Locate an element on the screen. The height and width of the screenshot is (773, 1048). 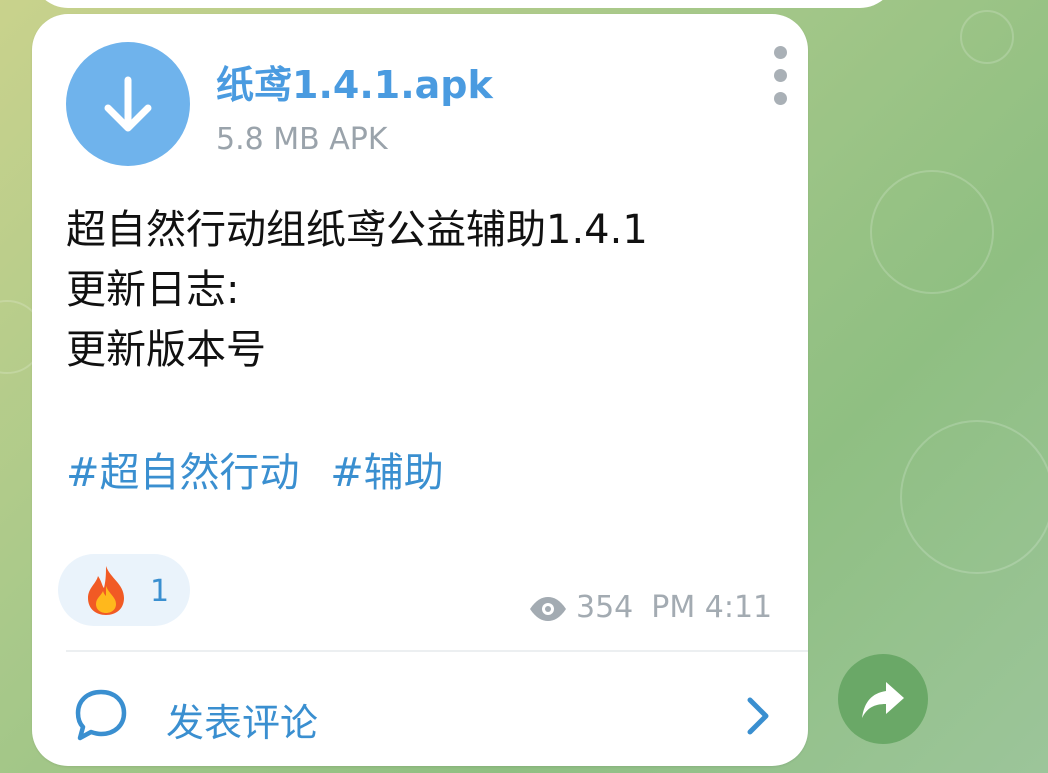
eye-icon is located at coordinates (548, 608).